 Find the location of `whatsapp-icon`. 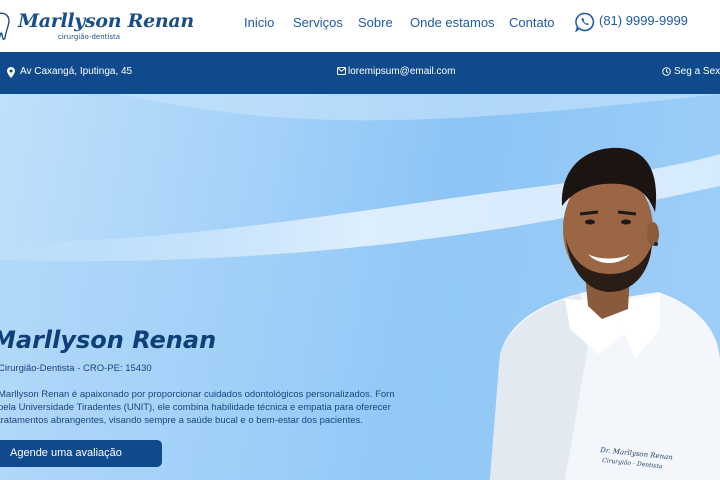

whatsapp-icon is located at coordinates (585, 22).